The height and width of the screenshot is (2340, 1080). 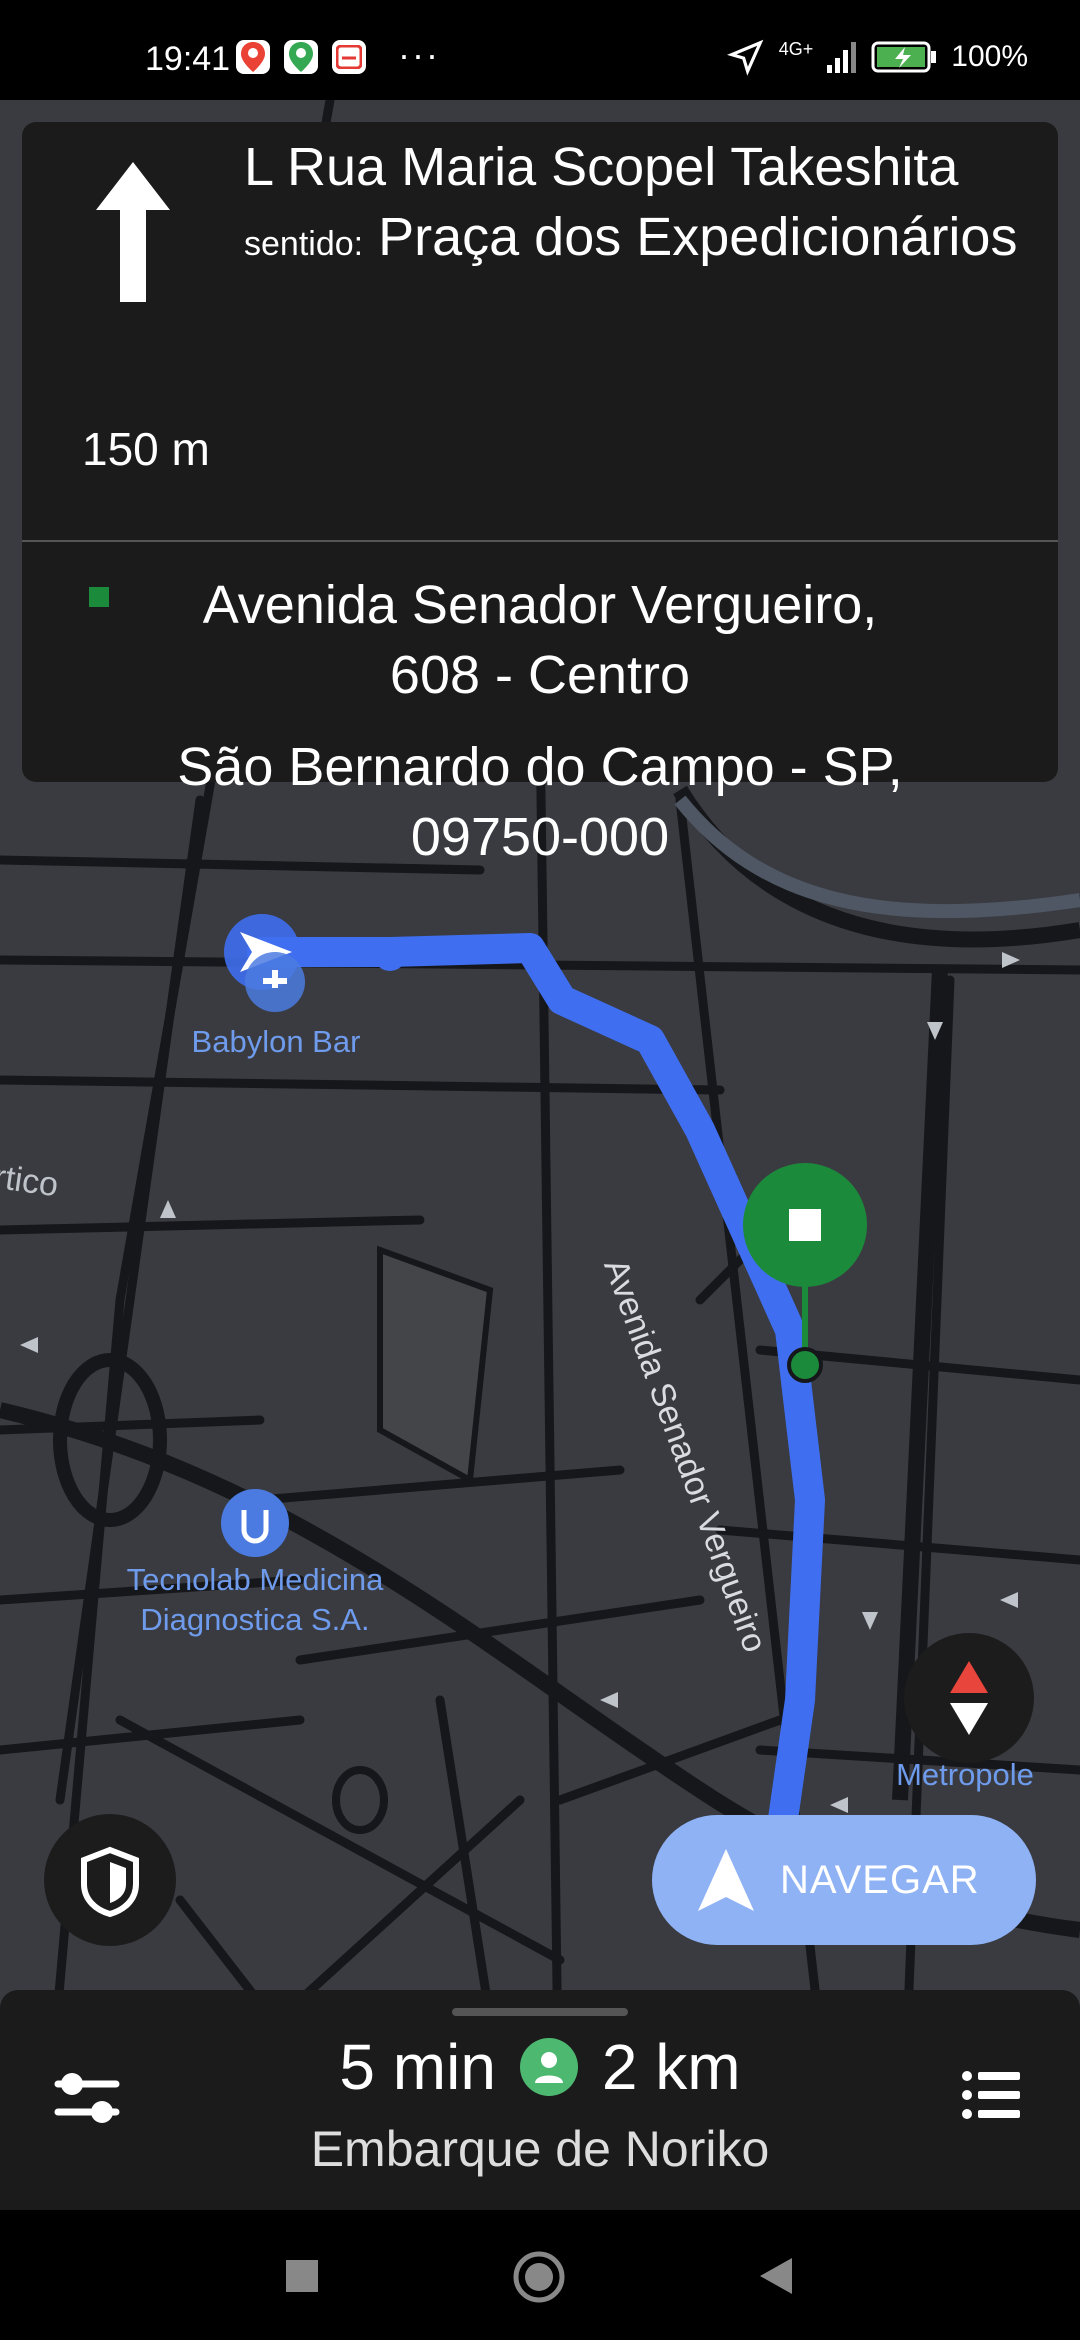 What do you see at coordinates (349, 57) in the screenshot?
I see `app-notification-icon` at bounding box center [349, 57].